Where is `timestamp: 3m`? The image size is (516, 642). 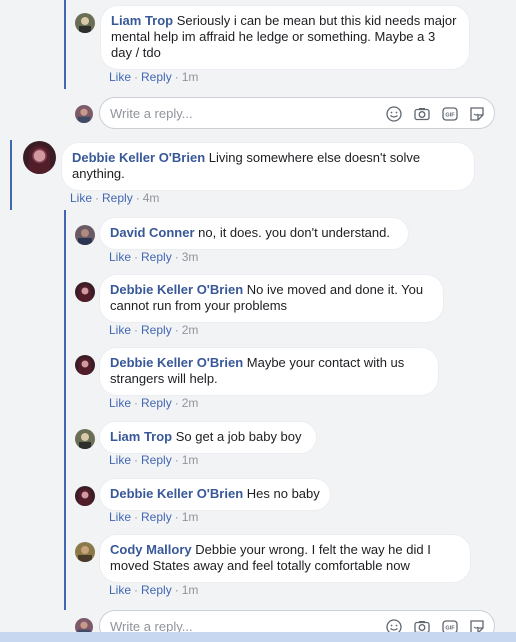 timestamp: 3m is located at coordinates (190, 257).